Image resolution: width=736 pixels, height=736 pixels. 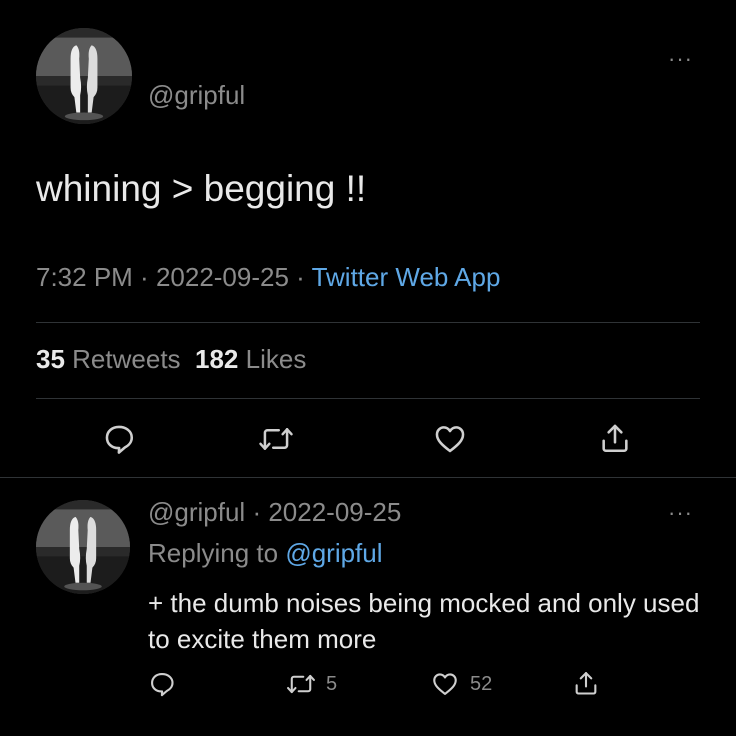 I want to click on reply-avatar, so click(x=83, y=547).